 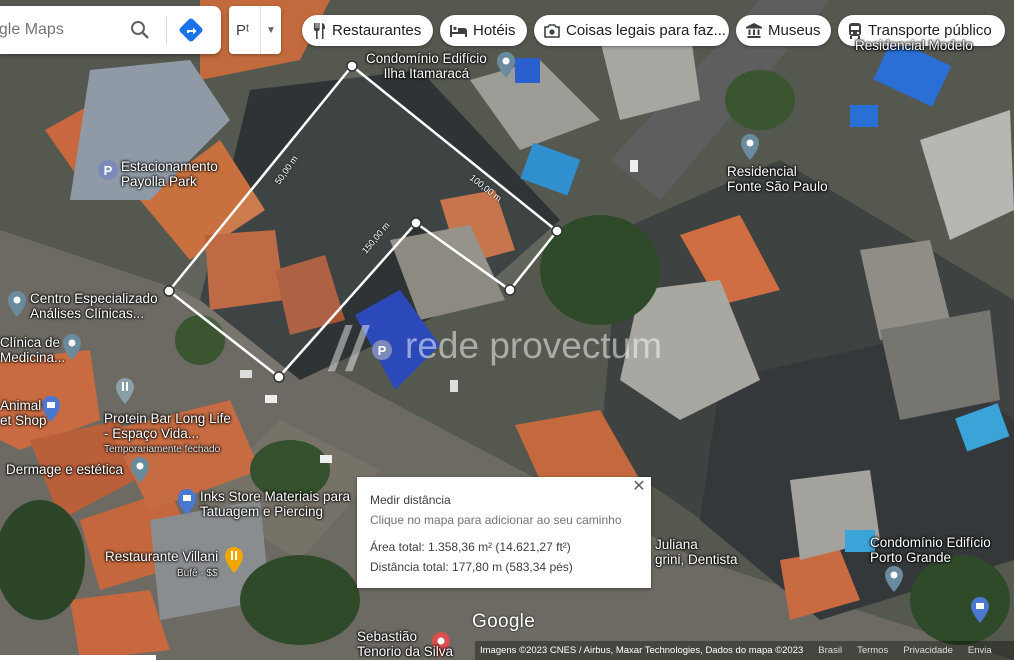 I want to click on chip-restaurants: Restaurantes, so click(x=367, y=30).